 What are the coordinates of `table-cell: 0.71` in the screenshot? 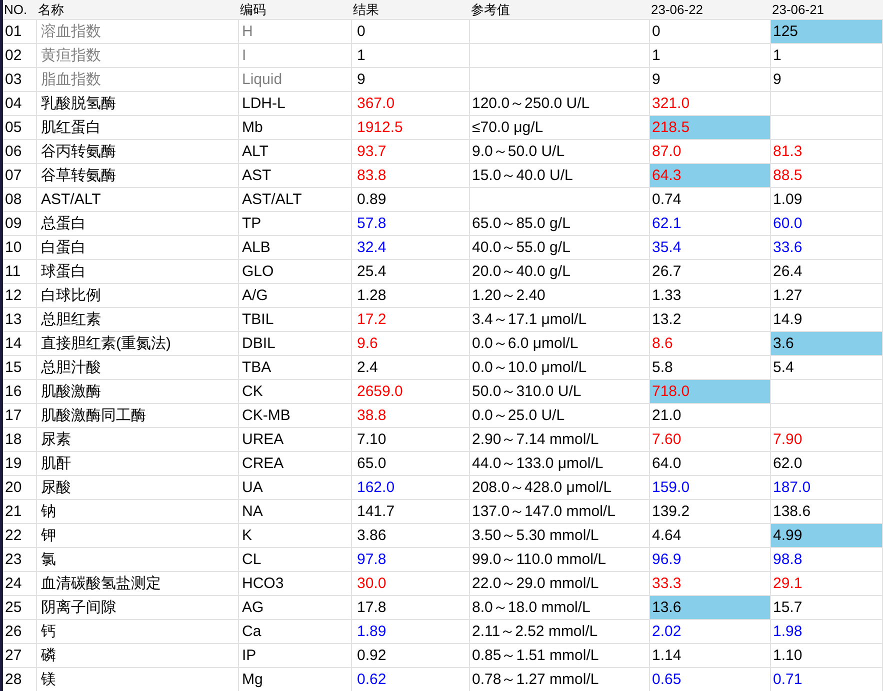 It's located at (827, 679).